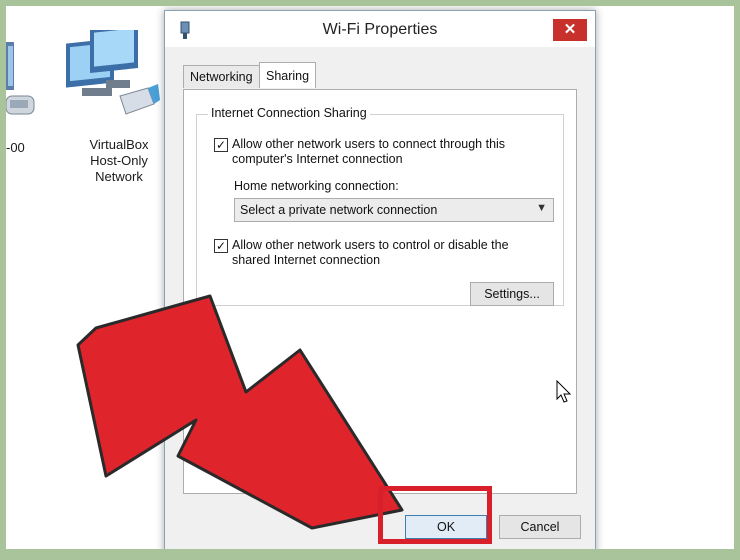 The image size is (740, 560). I want to click on ok-highlight-box, so click(435, 515).